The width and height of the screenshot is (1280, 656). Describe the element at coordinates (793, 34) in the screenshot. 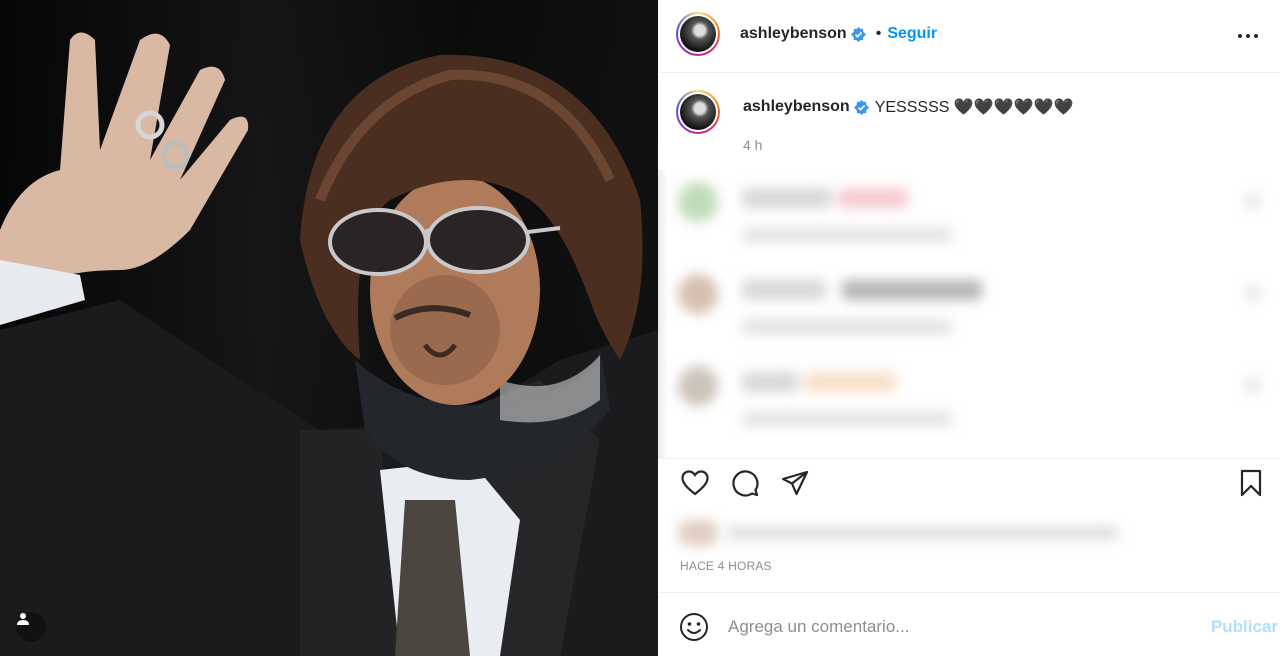

I see `username-link: ashleybenson` at that location.